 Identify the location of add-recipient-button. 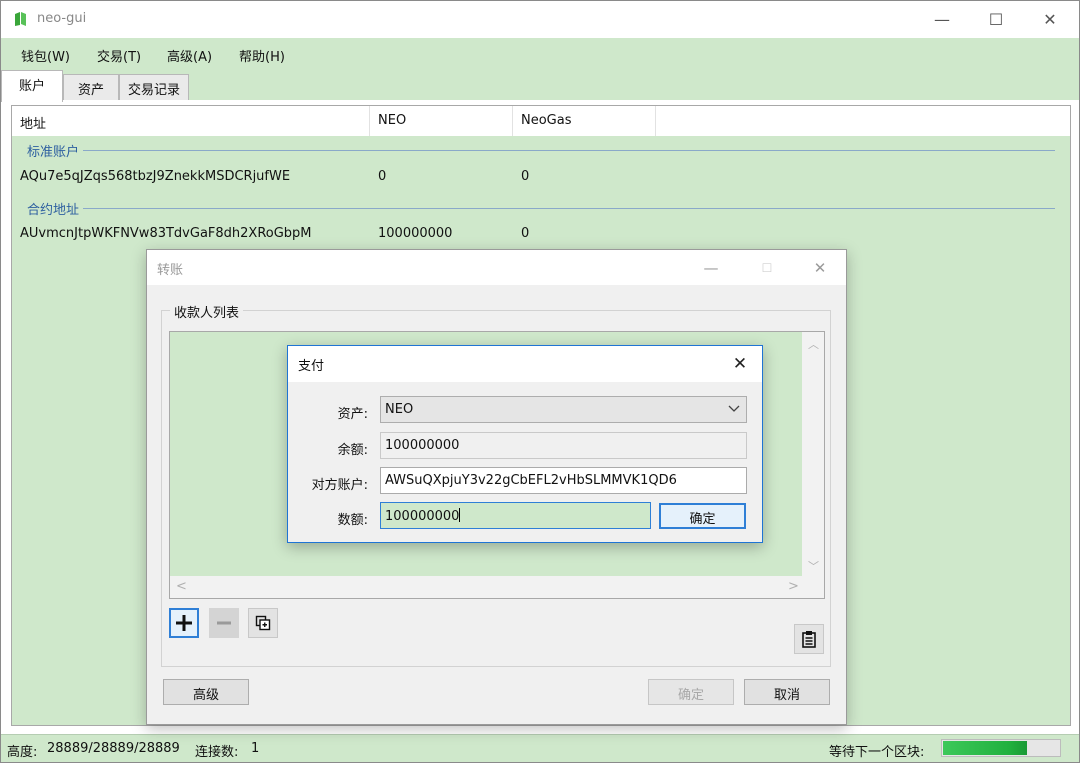
(184, 623).